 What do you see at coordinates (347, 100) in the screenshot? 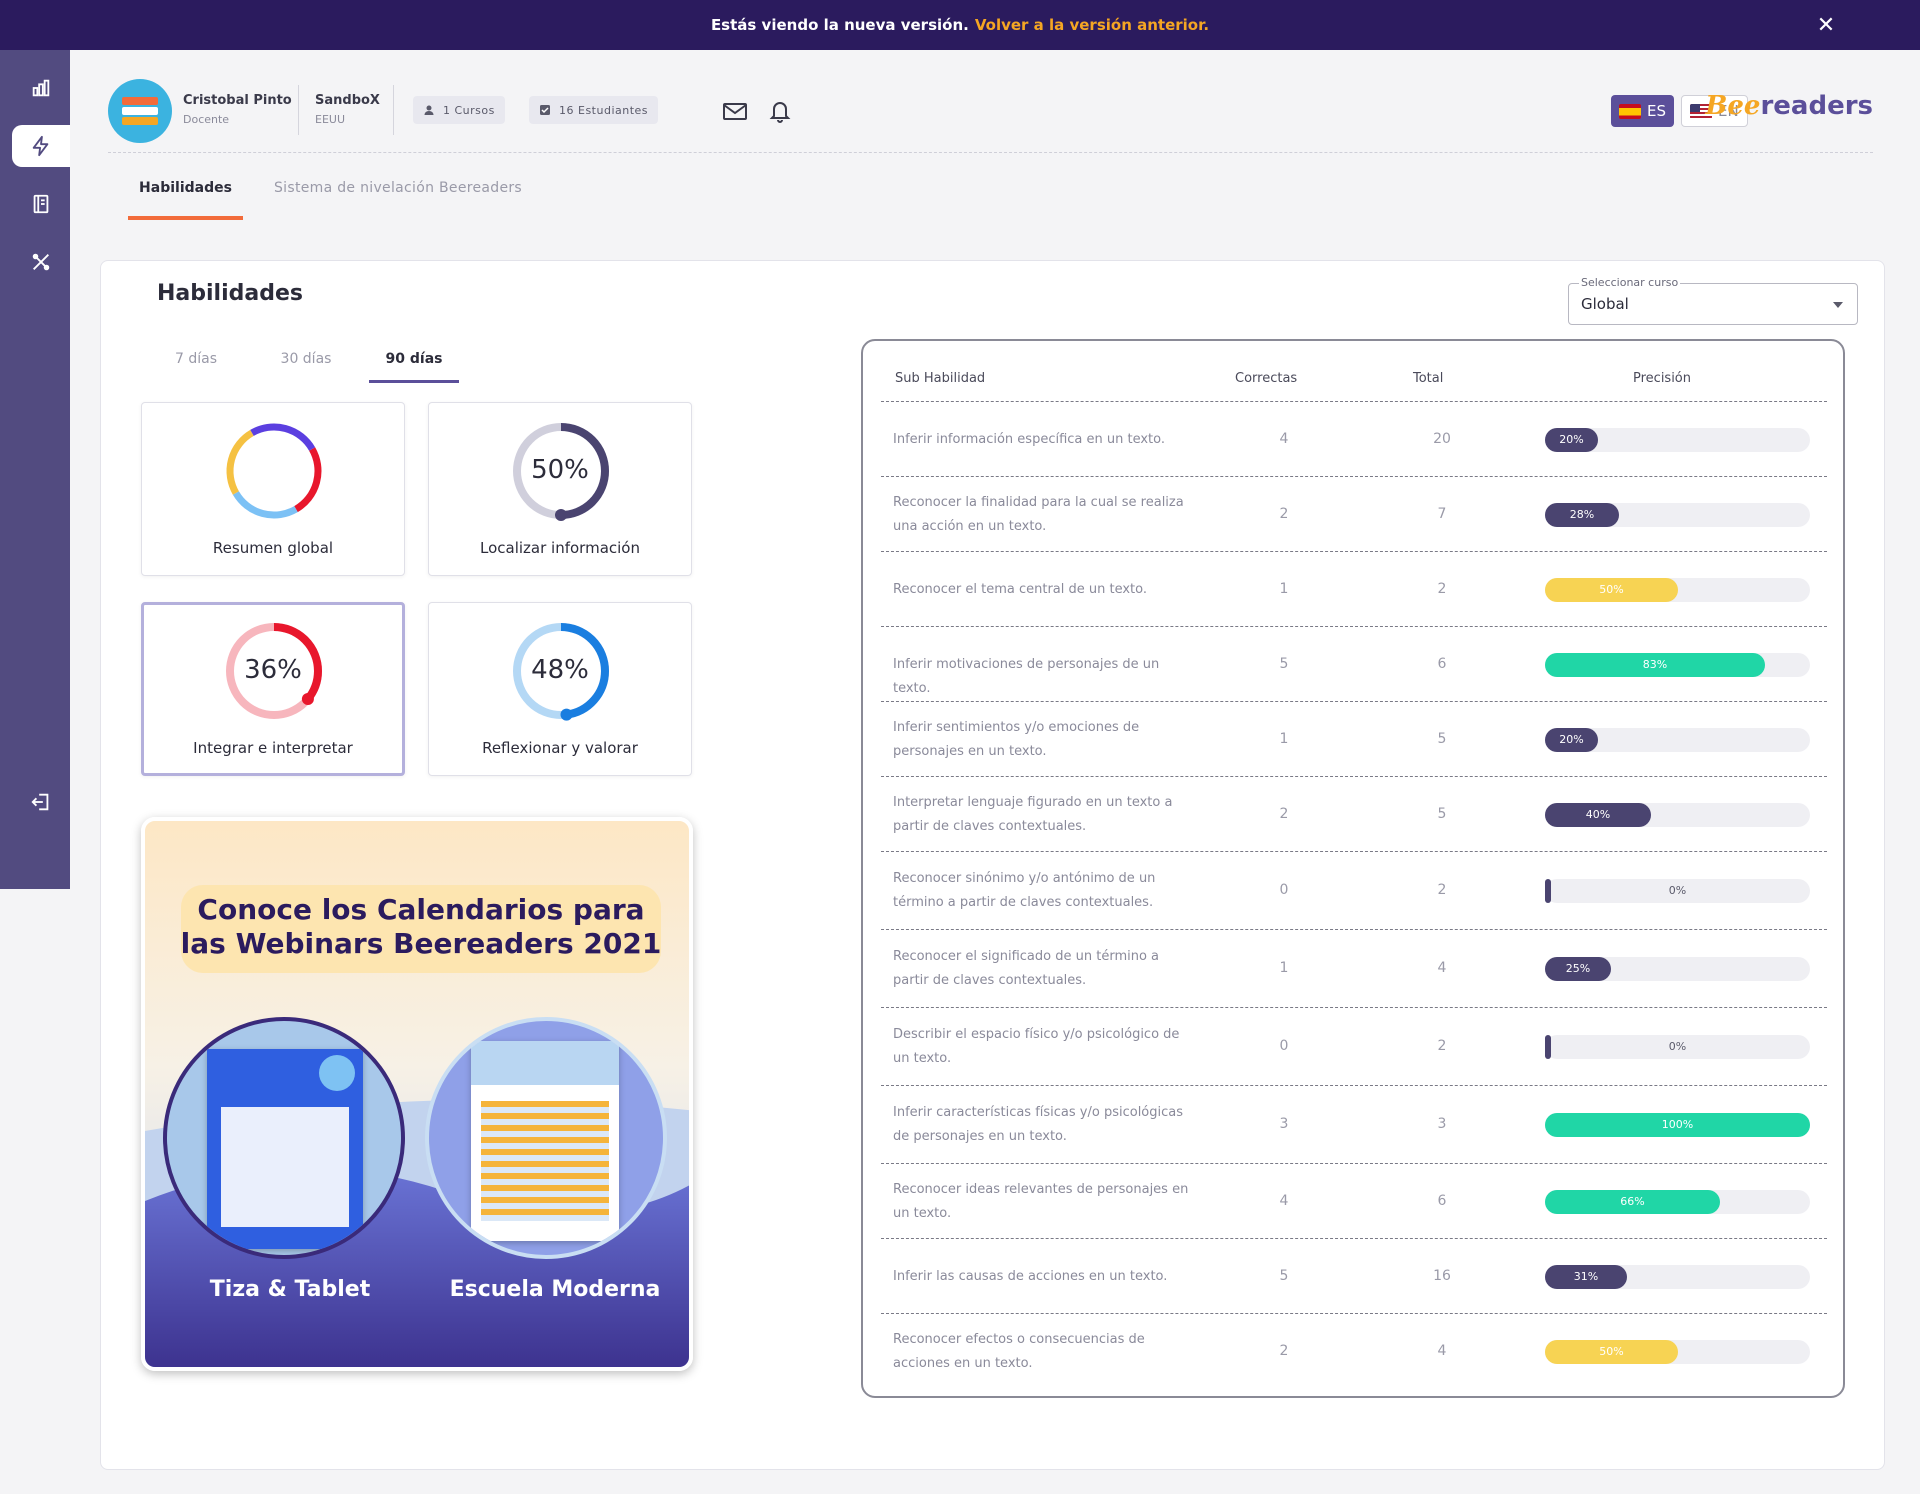
I see `school-name: SandboX` at bounding box center [347, 100].